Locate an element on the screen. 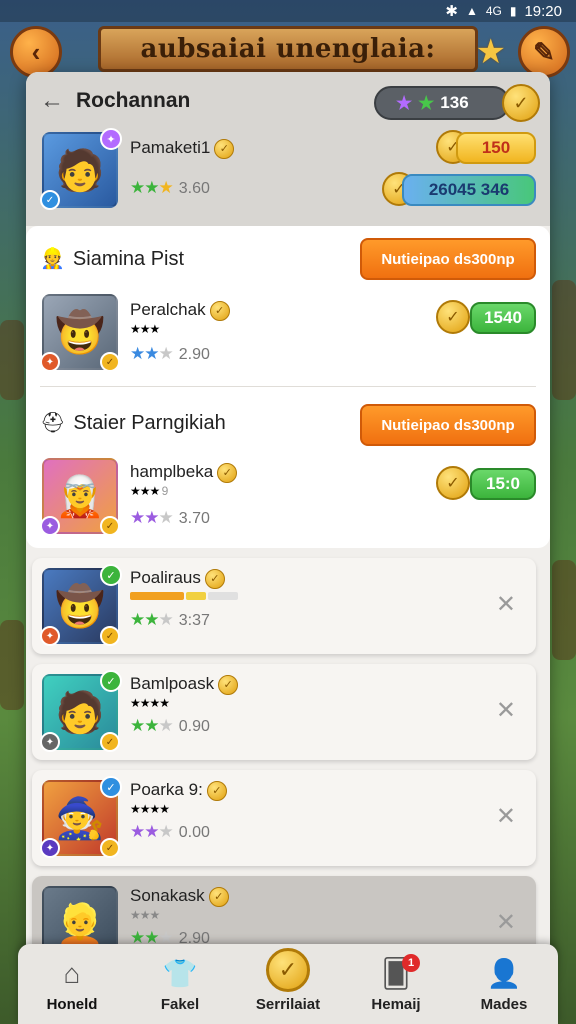 The image size is (576, 1024). network-label: 4G is located at coordinates (493, 11).